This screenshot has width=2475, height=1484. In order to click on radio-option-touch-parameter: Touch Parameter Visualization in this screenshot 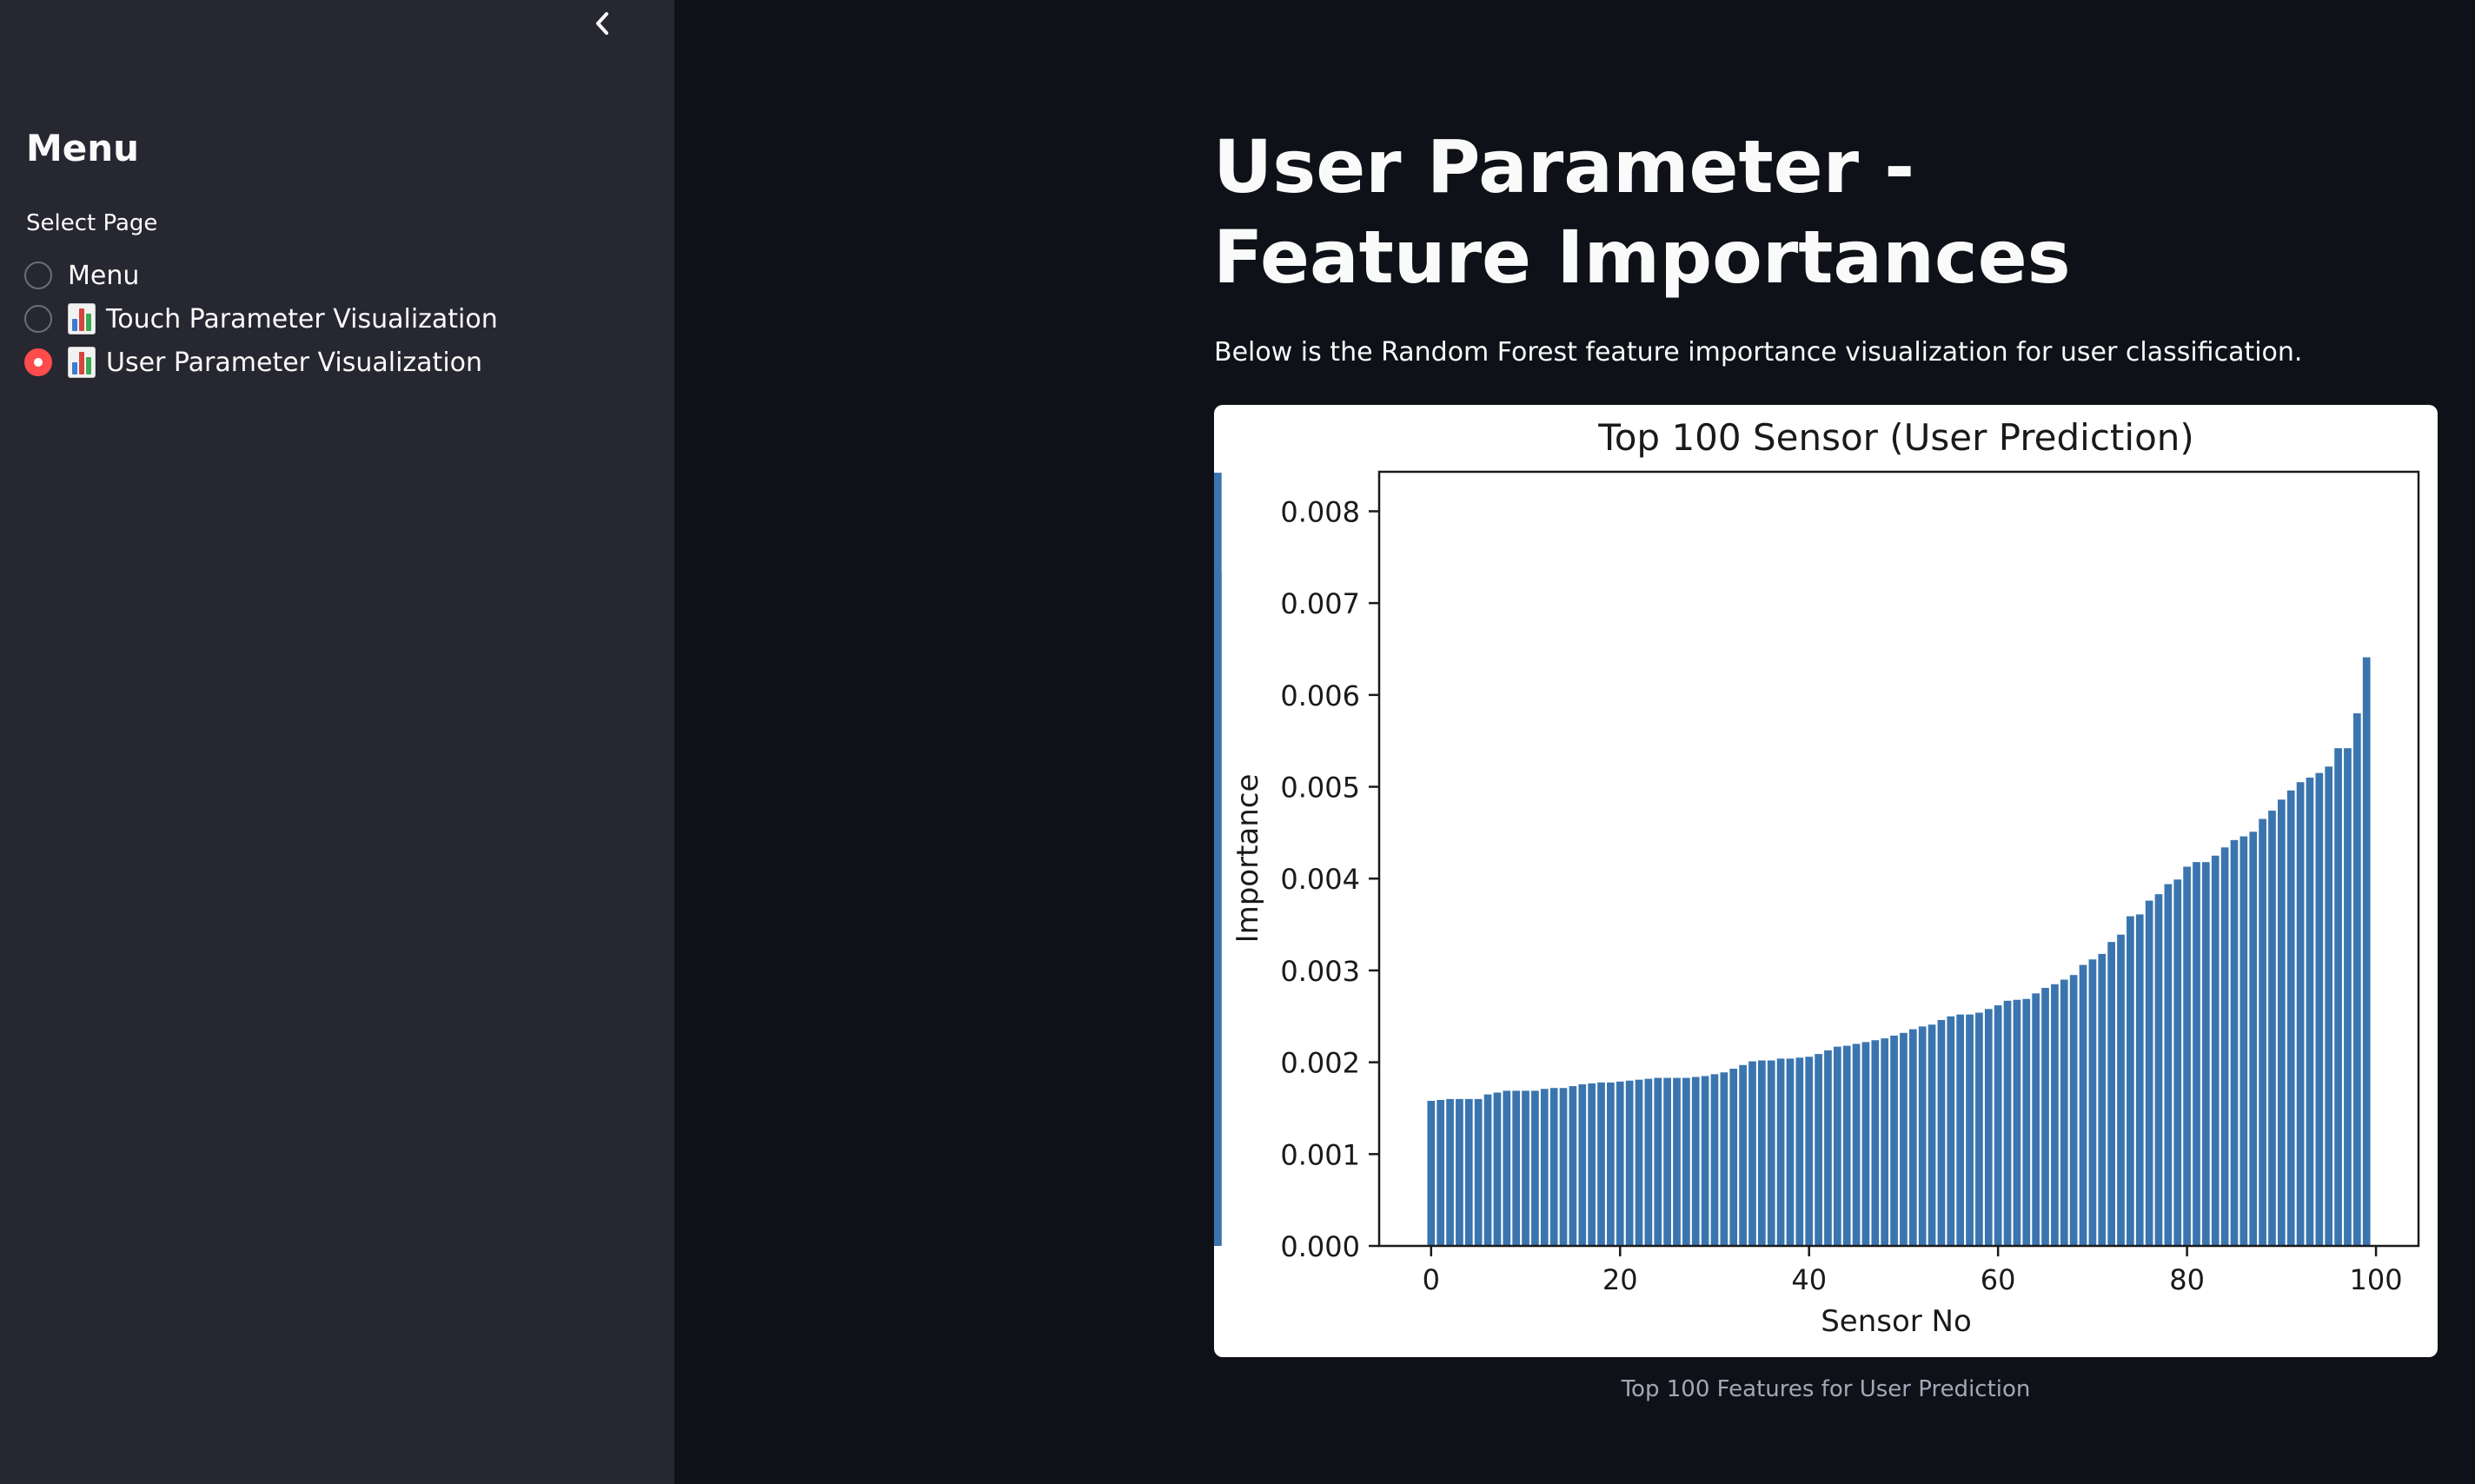, I will do `click(261, 319)`.